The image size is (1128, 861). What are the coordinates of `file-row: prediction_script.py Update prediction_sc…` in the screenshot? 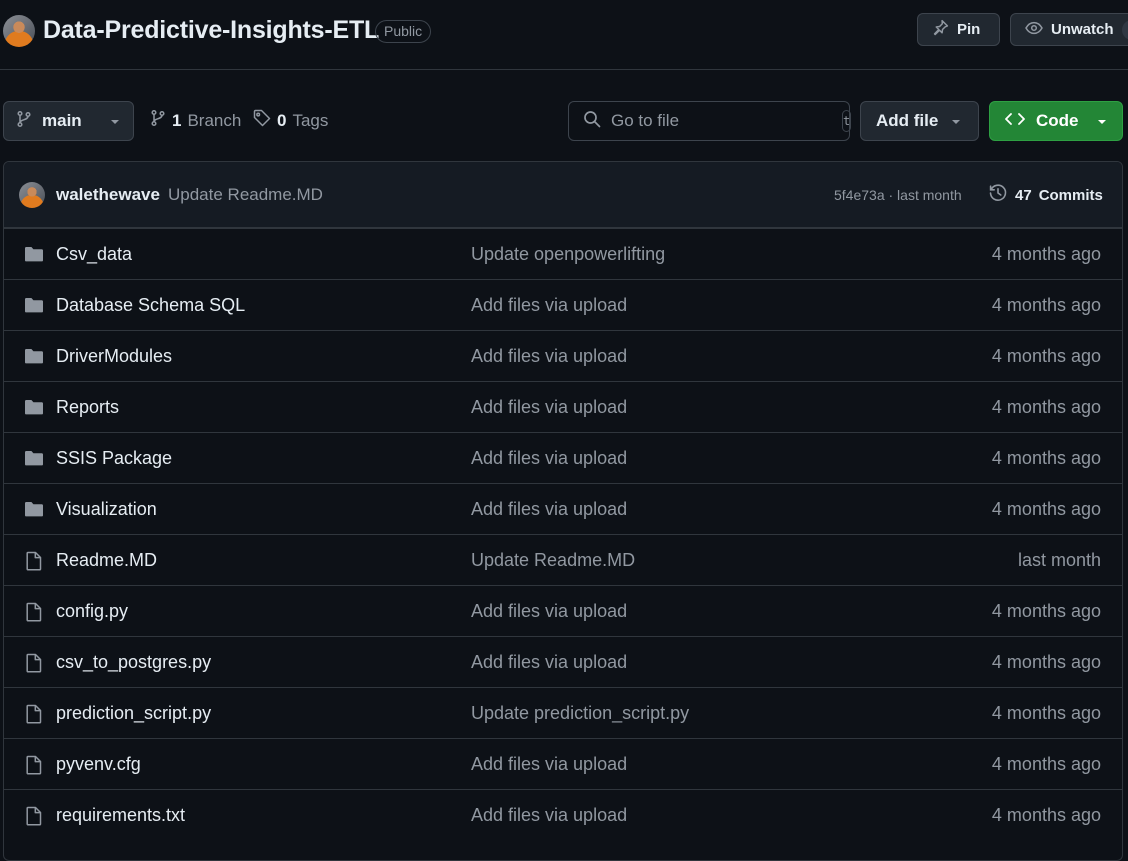 It's located at (563, 712).